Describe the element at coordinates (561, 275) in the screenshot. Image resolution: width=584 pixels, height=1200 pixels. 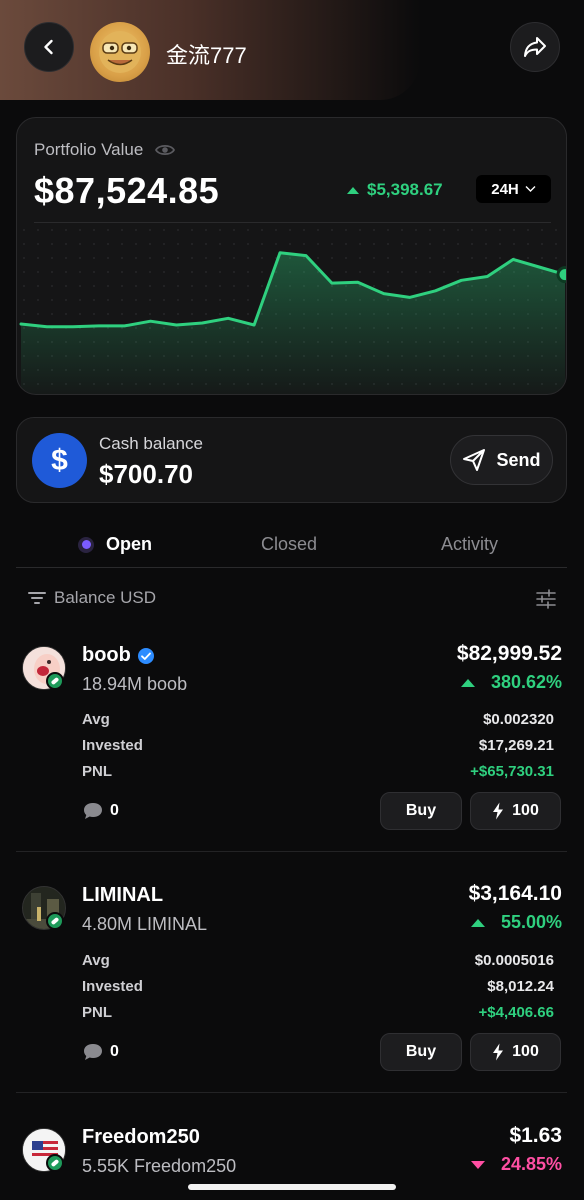
I see `chart-current-point` at that location.